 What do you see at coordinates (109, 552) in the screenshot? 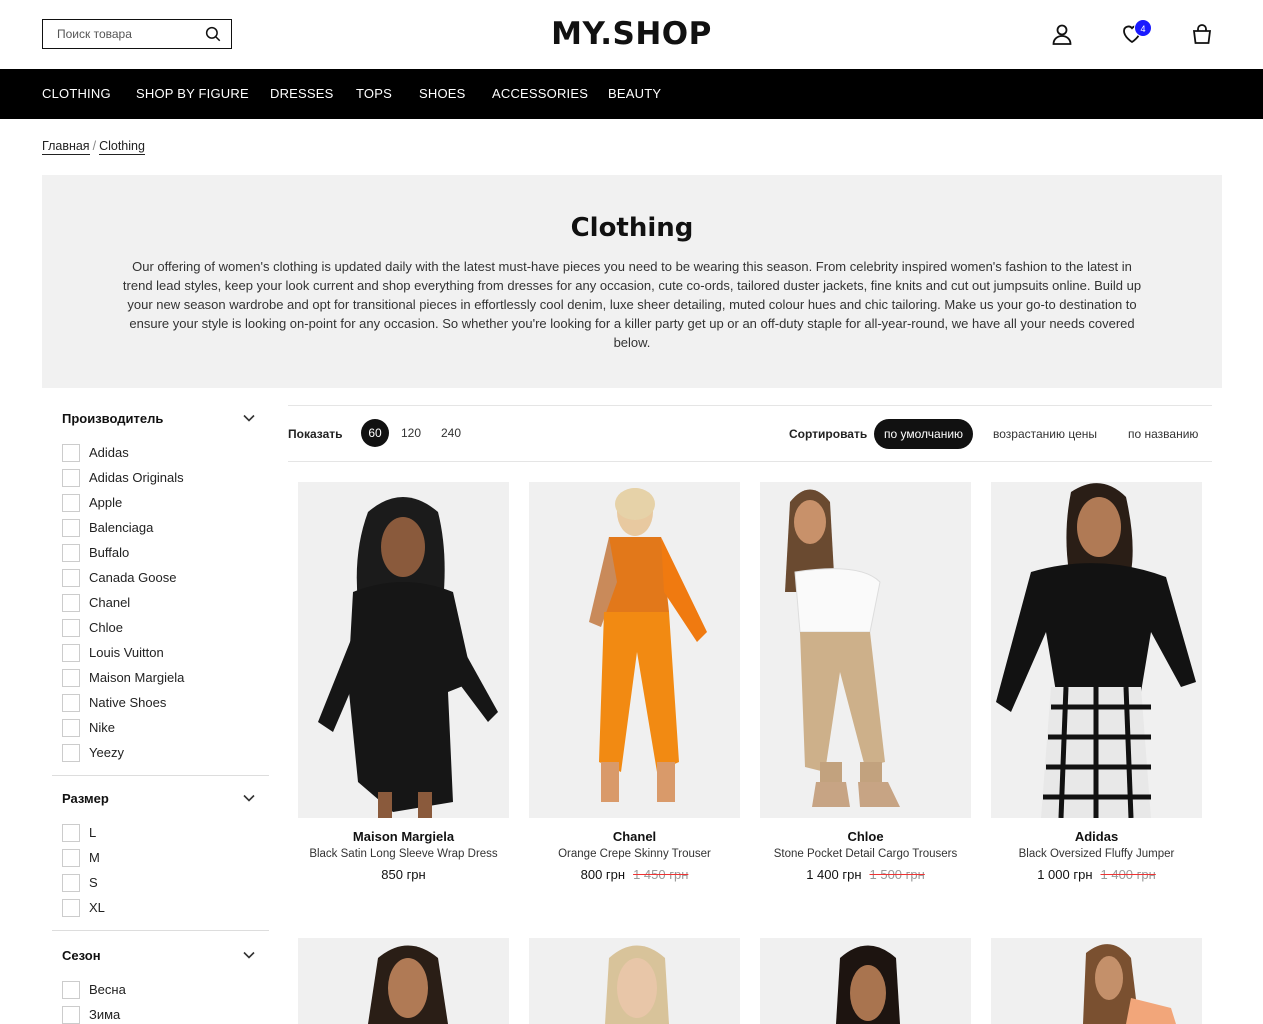
I see `filter-option-label: Buffalo` at bounding box center [109, 552].